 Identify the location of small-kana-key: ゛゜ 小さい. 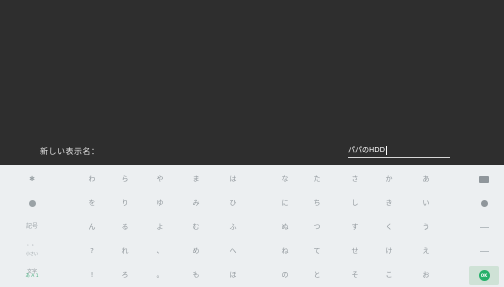
(32, 251).